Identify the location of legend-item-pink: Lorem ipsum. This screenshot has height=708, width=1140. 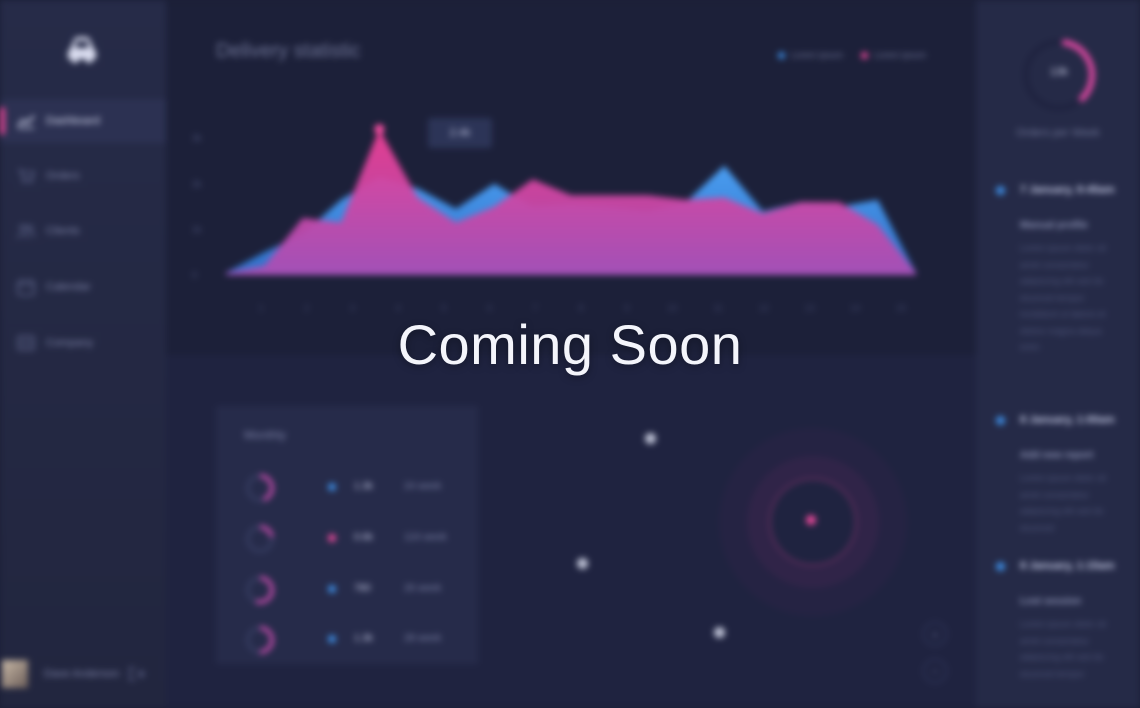
(893, 55).